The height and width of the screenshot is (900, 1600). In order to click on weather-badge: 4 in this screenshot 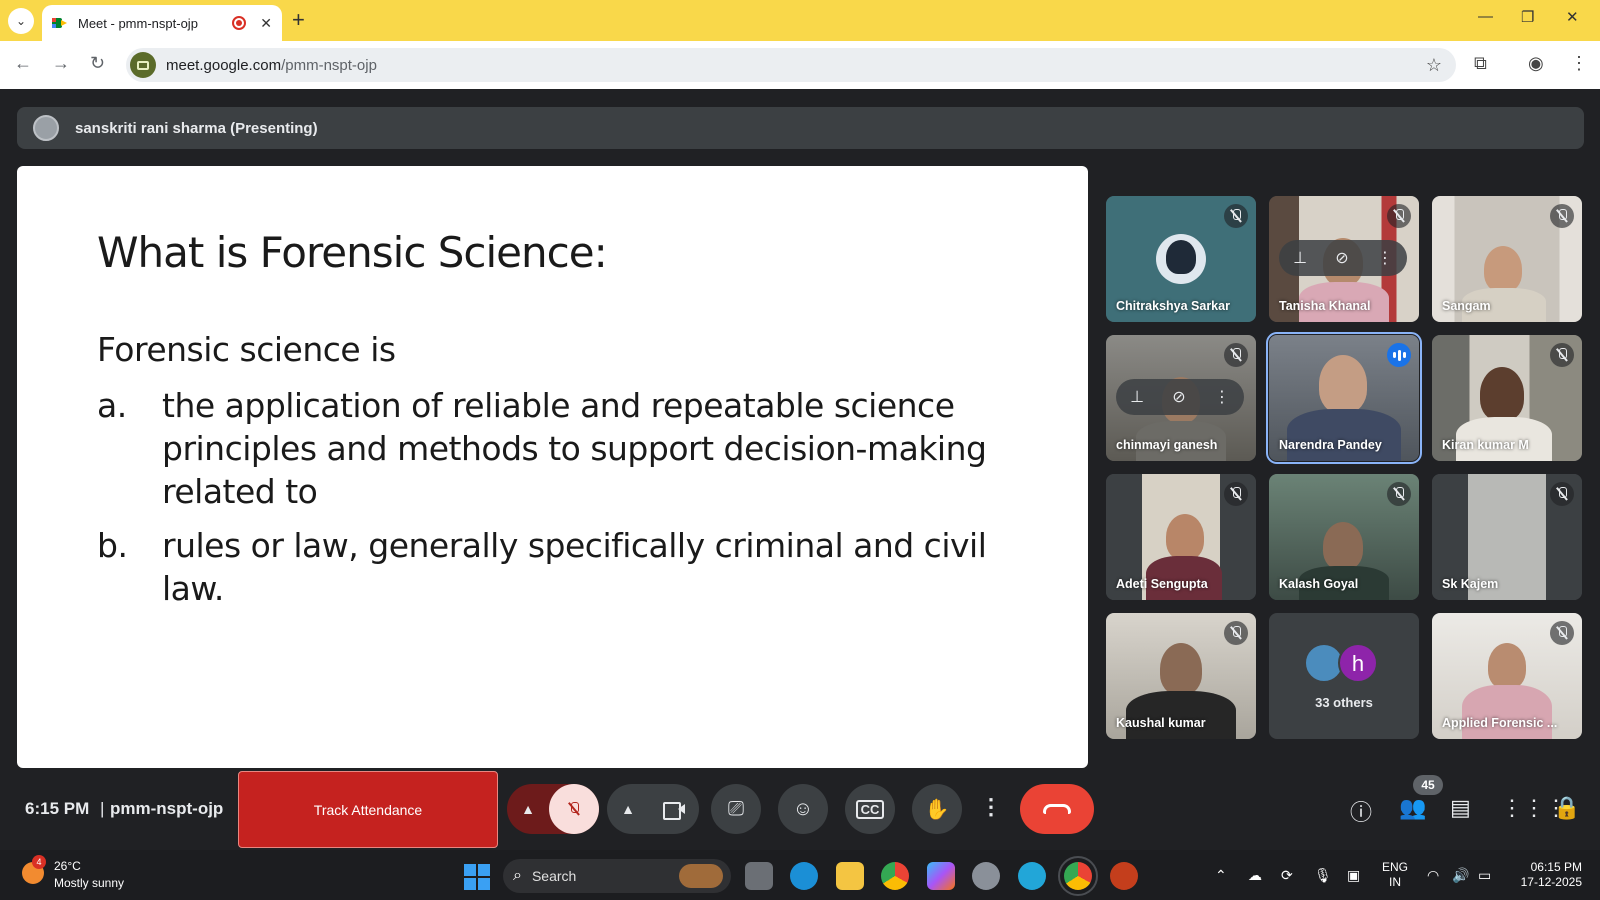, I will do `click(39, 862)`.